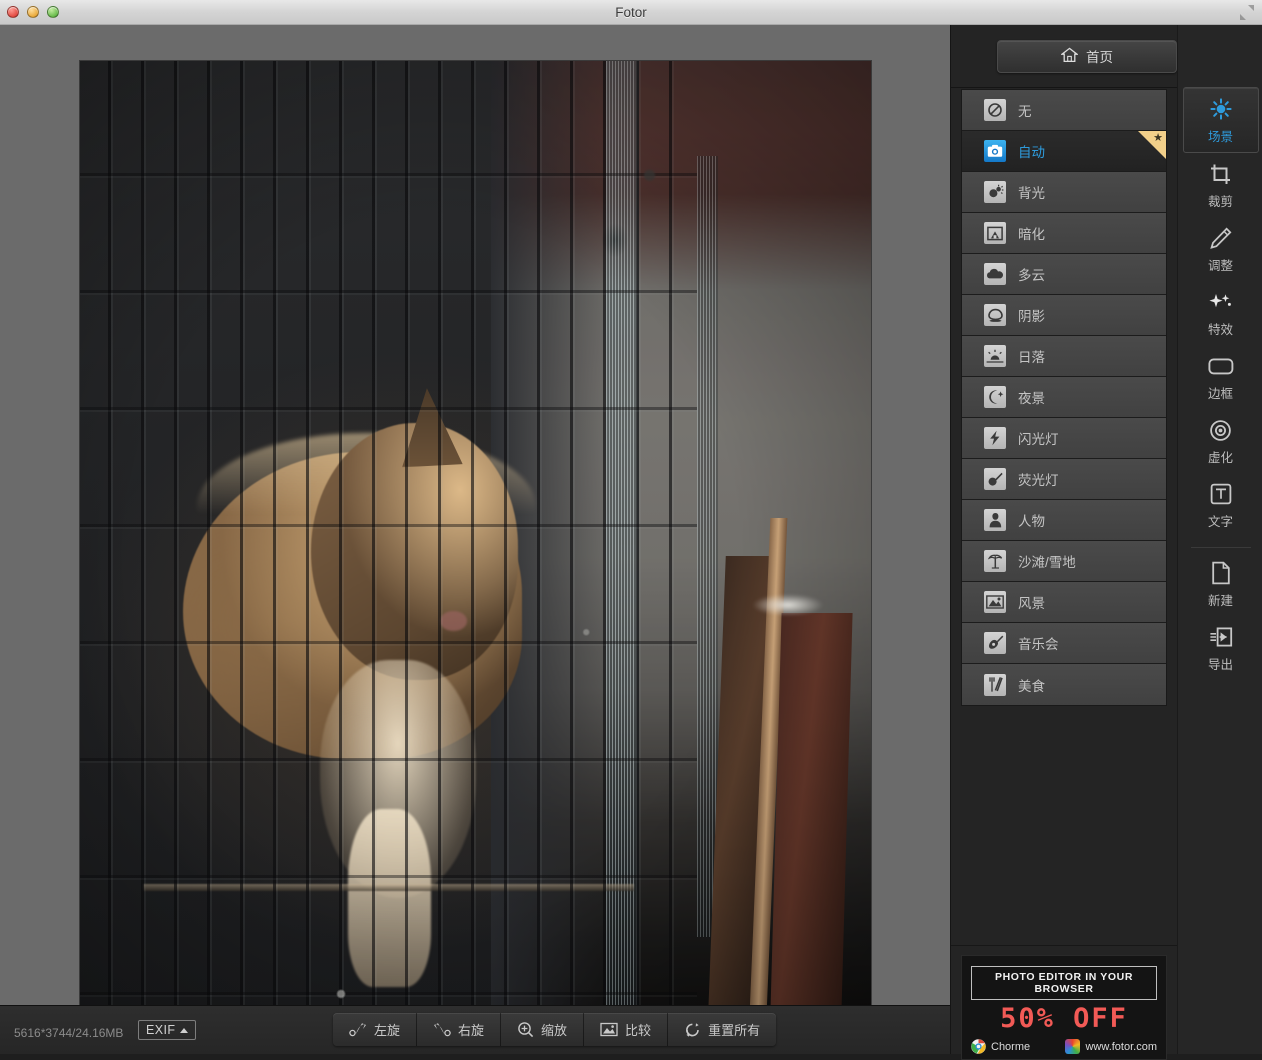 The height and width of the screenshot is (1060, 1262). I want to click on frame-icon, so click(1220, 366).